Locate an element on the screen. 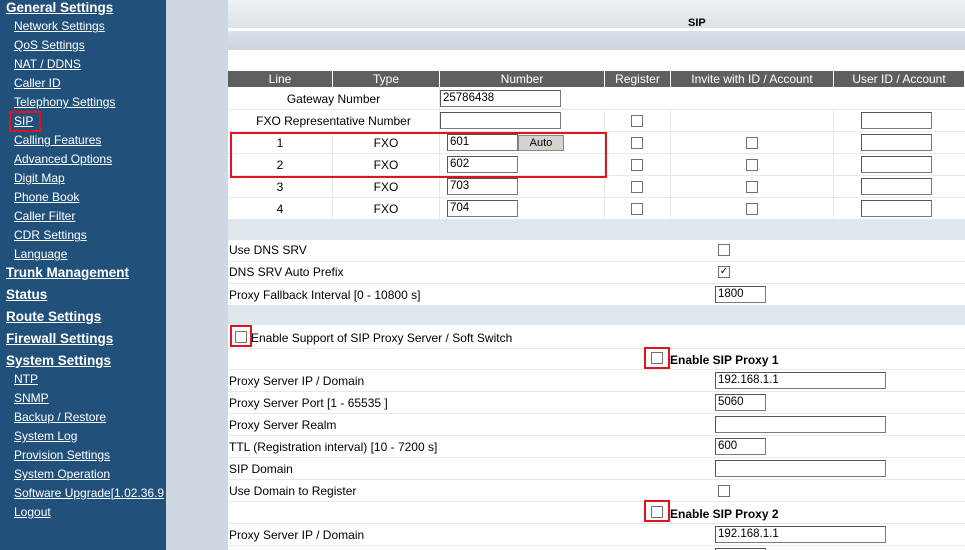 This screenshot has width=965, height=550. proxy-server-realm-input is located at coordinates (800, 424).